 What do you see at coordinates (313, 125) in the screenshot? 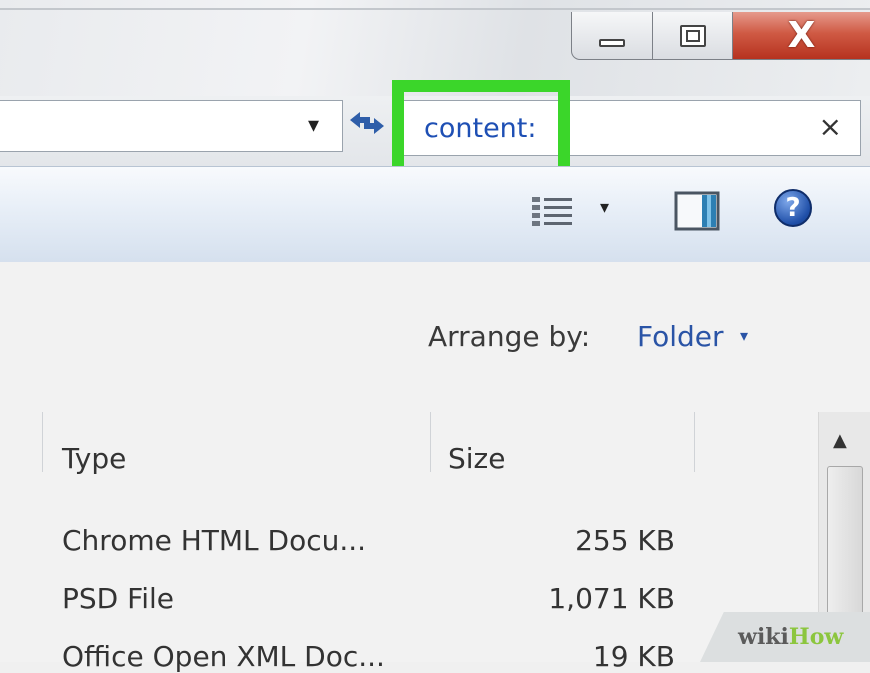
I see `address-history-dropdown-icon: ▾` at bounding box center [313, 125].